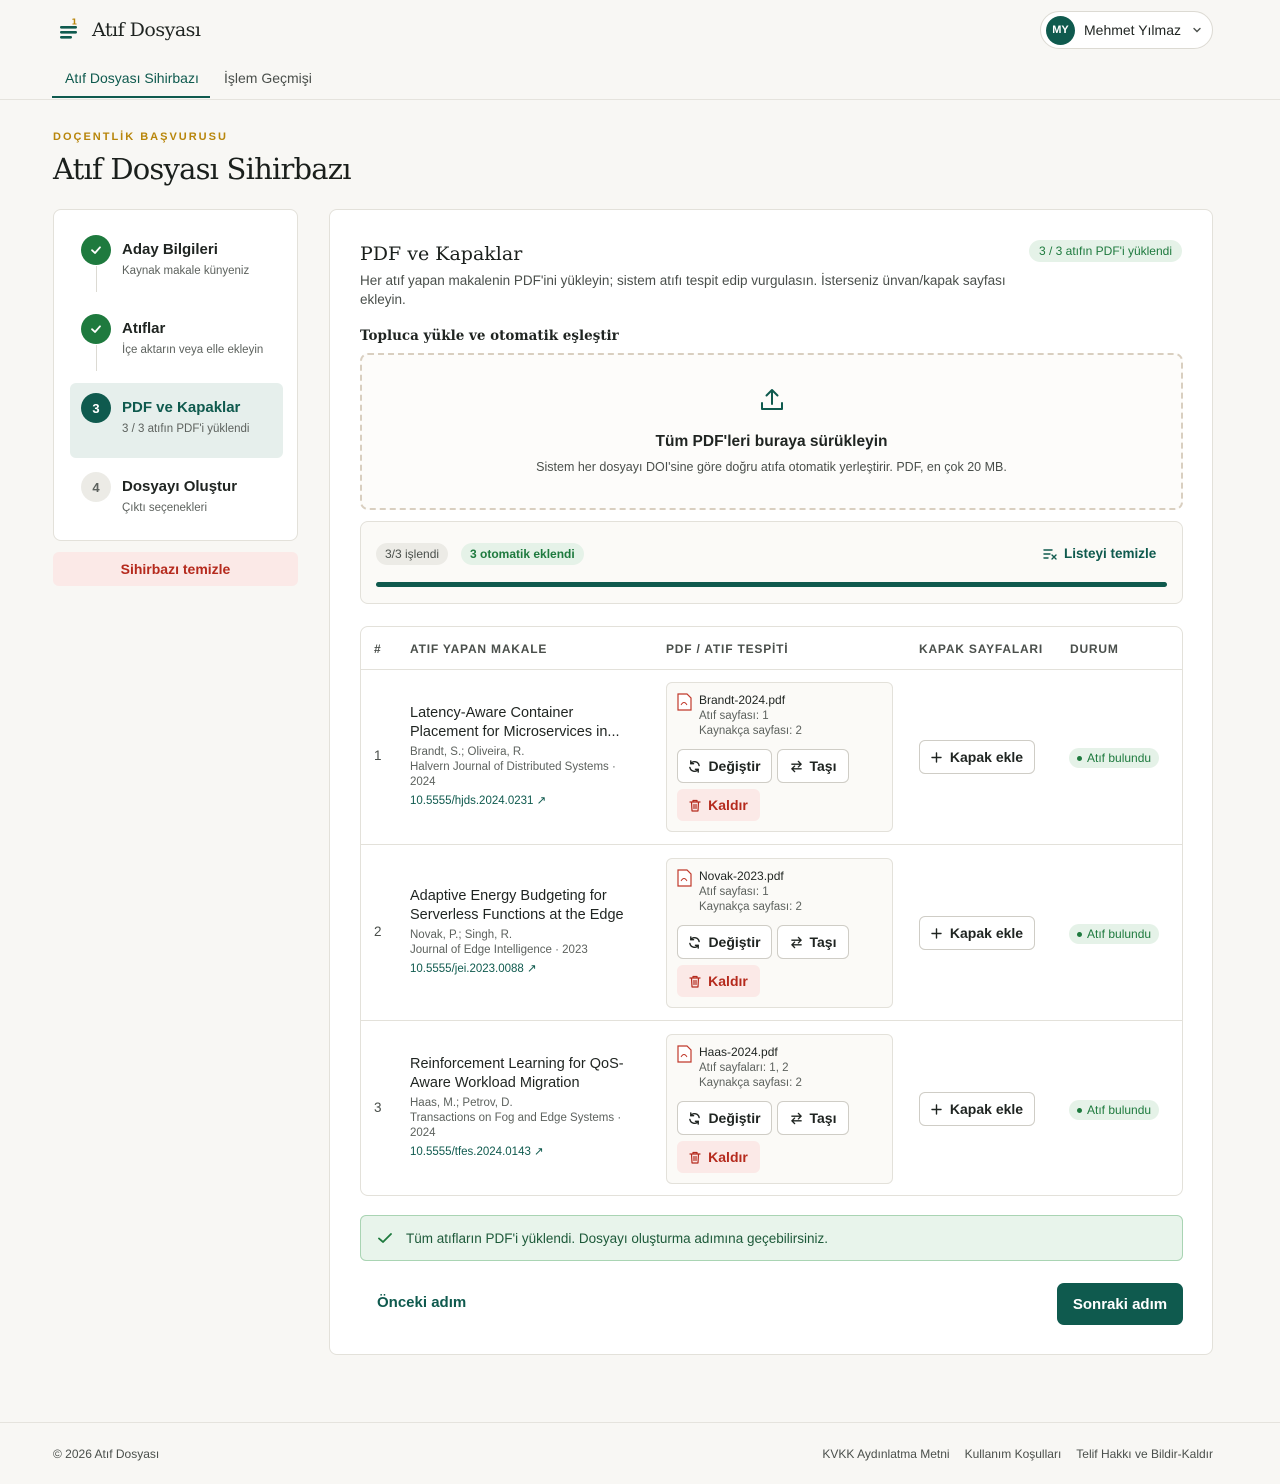  Describe the element at coordinates (734, 942) in the screenshot. I see `replace-label: Değiştir` at that location.